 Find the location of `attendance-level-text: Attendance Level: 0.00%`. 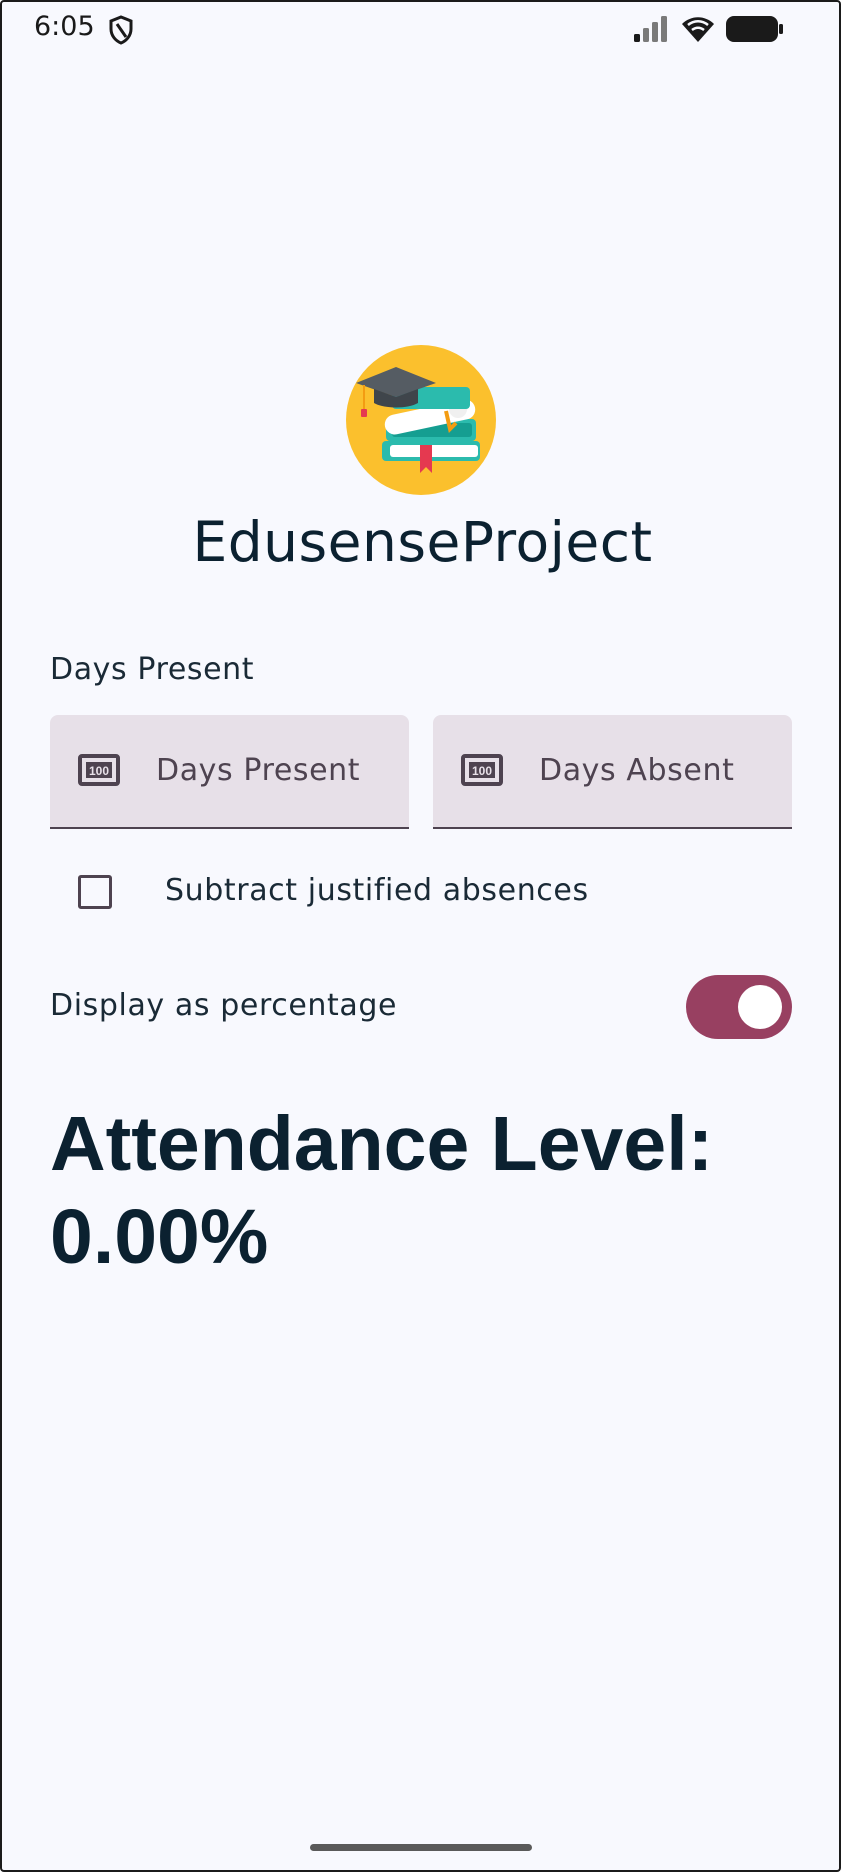

attendance-level-text: Attendance Level: 0.00% is located at coordinates (382, 1190).